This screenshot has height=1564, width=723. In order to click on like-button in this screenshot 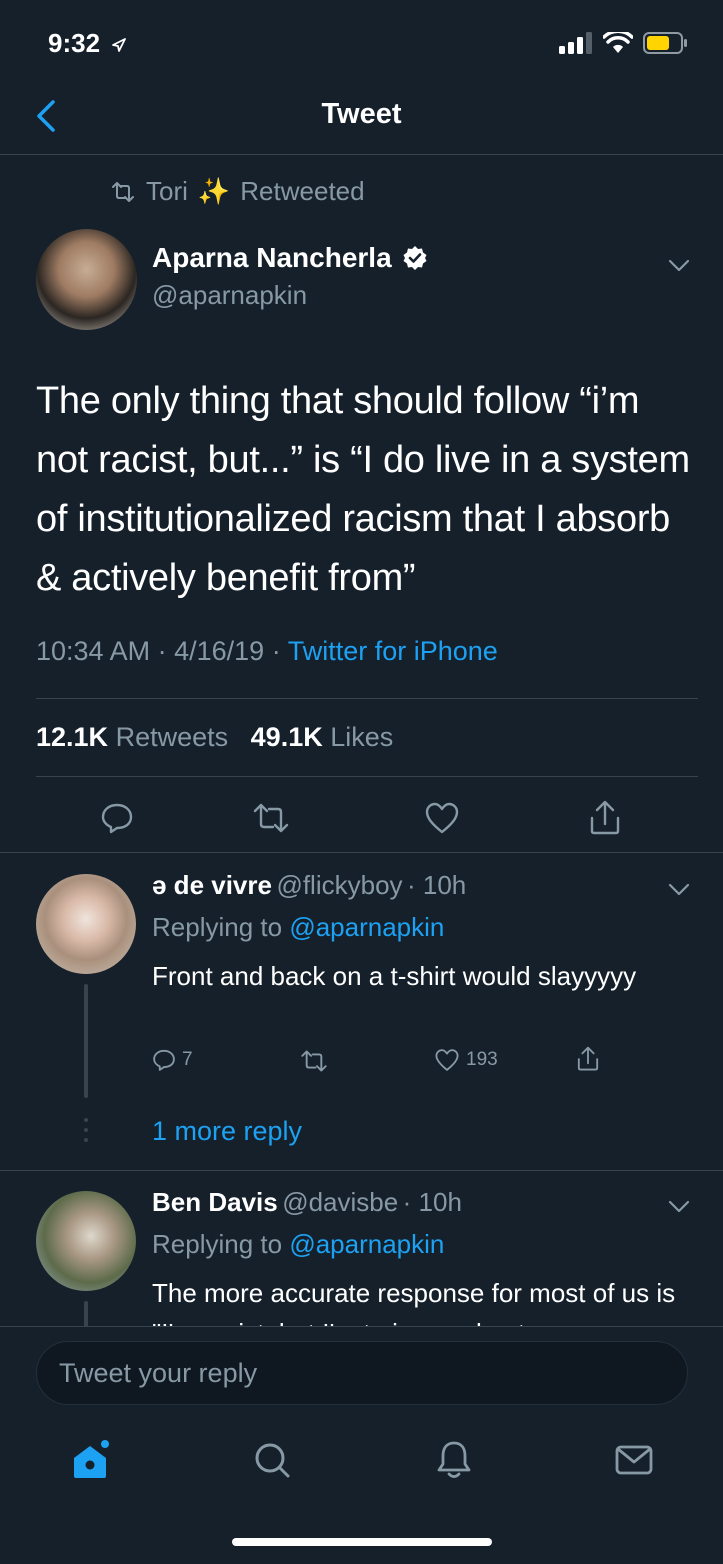, I will do `click(442, 818)`.